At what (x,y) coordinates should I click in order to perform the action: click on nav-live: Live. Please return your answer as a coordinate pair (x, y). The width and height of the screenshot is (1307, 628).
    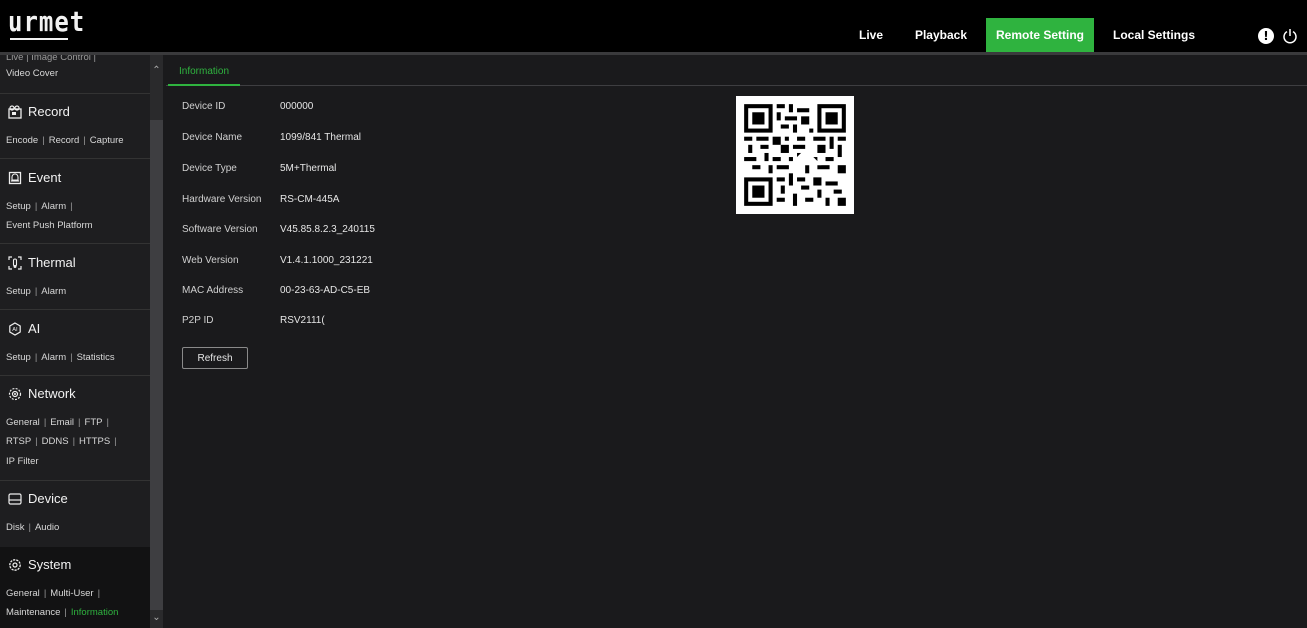
    Looking at the image, I should click on (871, 35).